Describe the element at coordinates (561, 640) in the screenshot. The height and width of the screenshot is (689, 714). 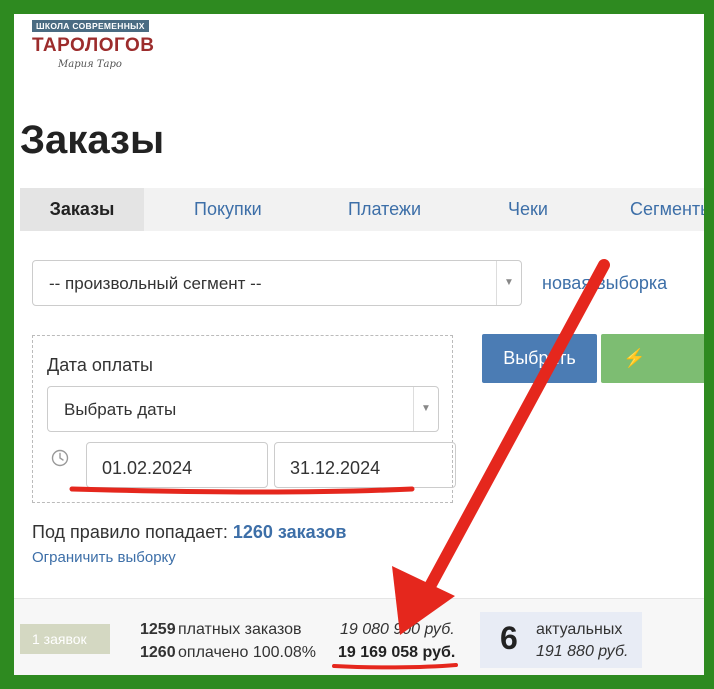
I see `actual-orders-box: 6 актуальных 191 880 руб.` at that location.